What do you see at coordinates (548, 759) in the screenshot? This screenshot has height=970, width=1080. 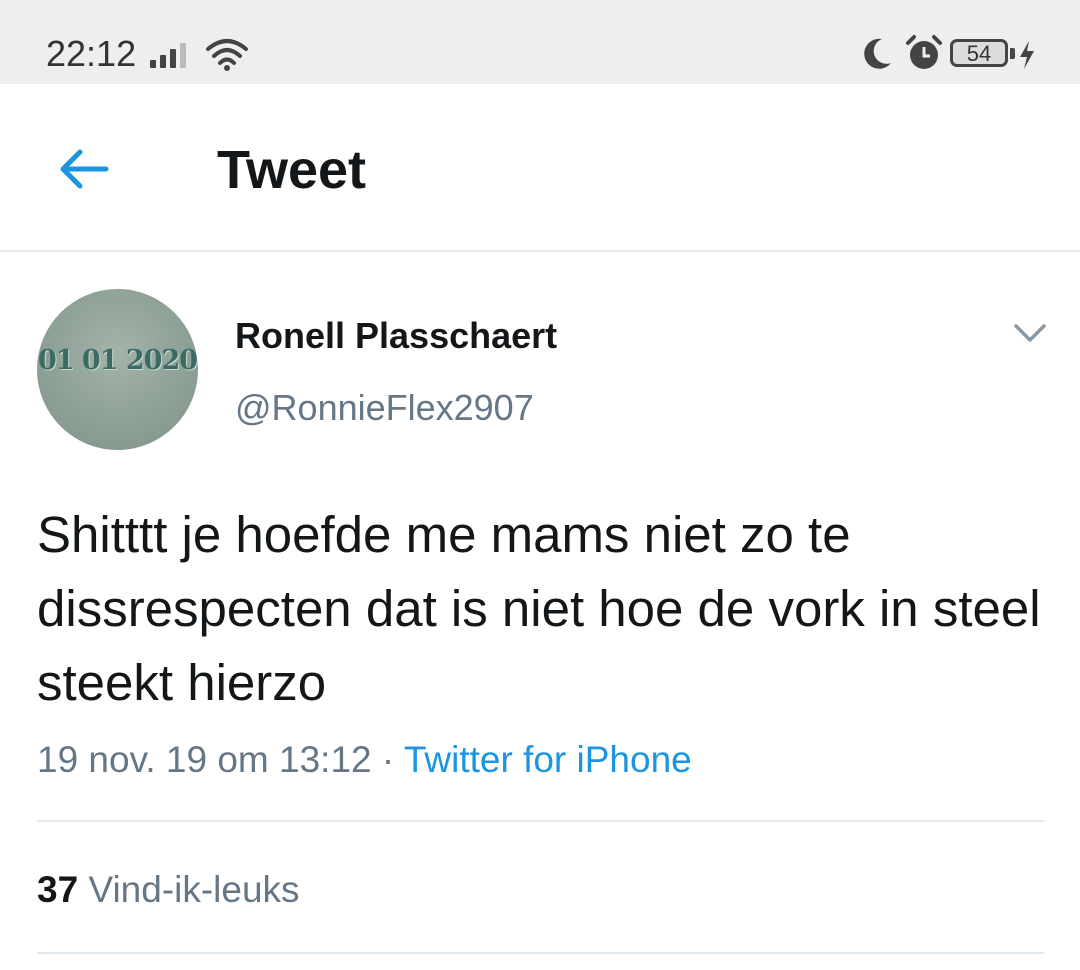 I see `tweet-source-link: Twitter for iPhone` at bounding box center [548, 759].